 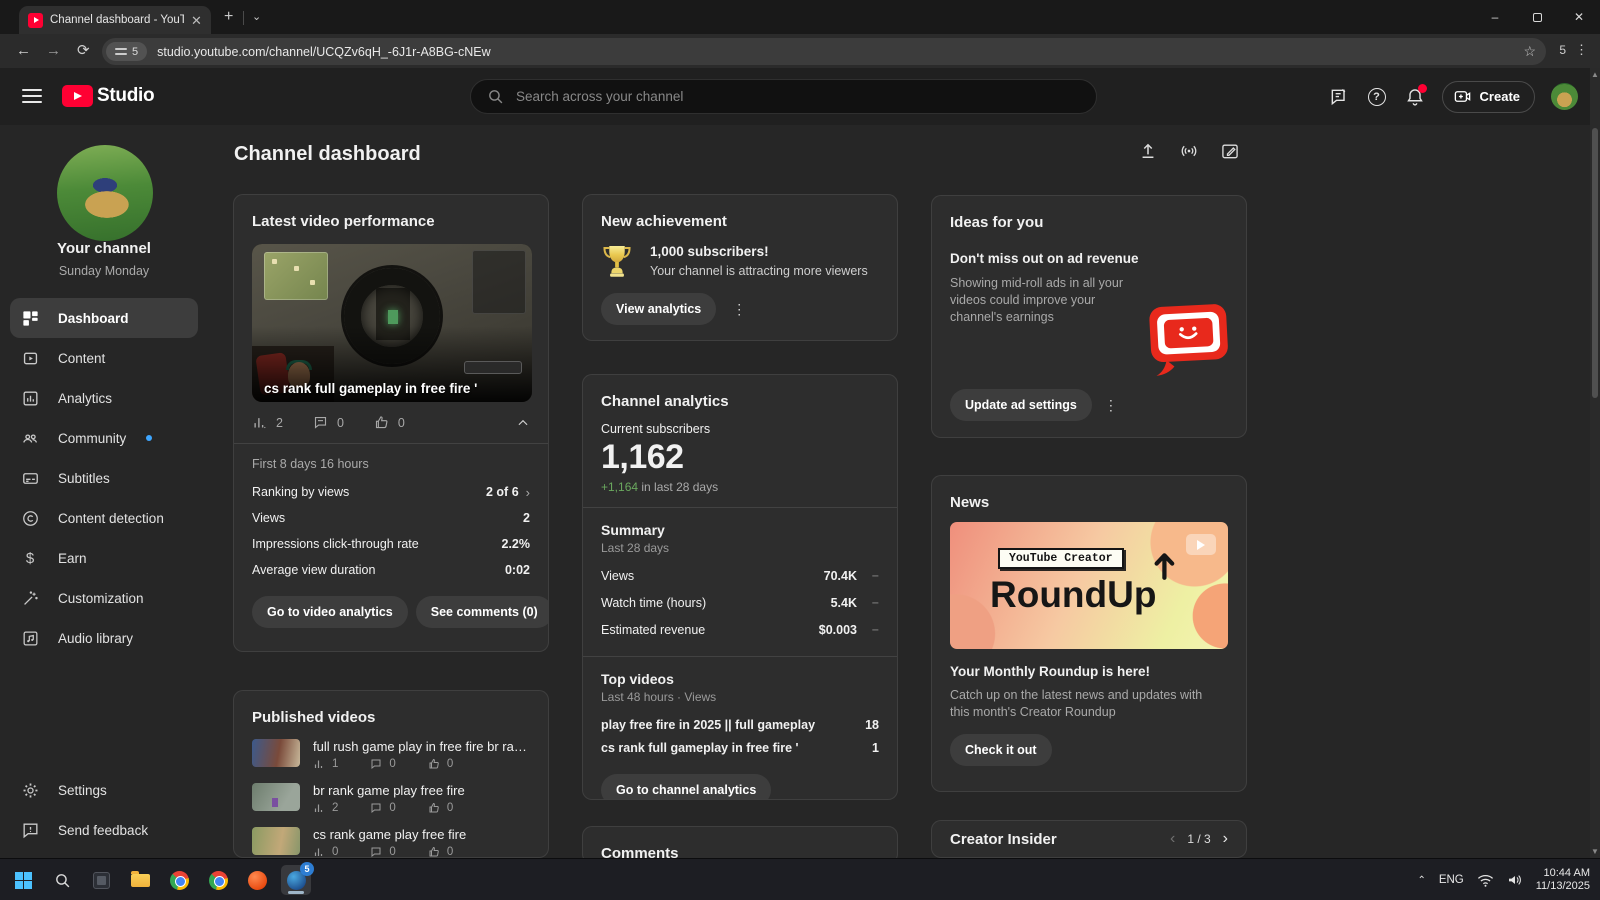 What do you see at coordinates (493, 367) in the screenshot?
I see `back-button-hud` at bounding box center [493, 367].